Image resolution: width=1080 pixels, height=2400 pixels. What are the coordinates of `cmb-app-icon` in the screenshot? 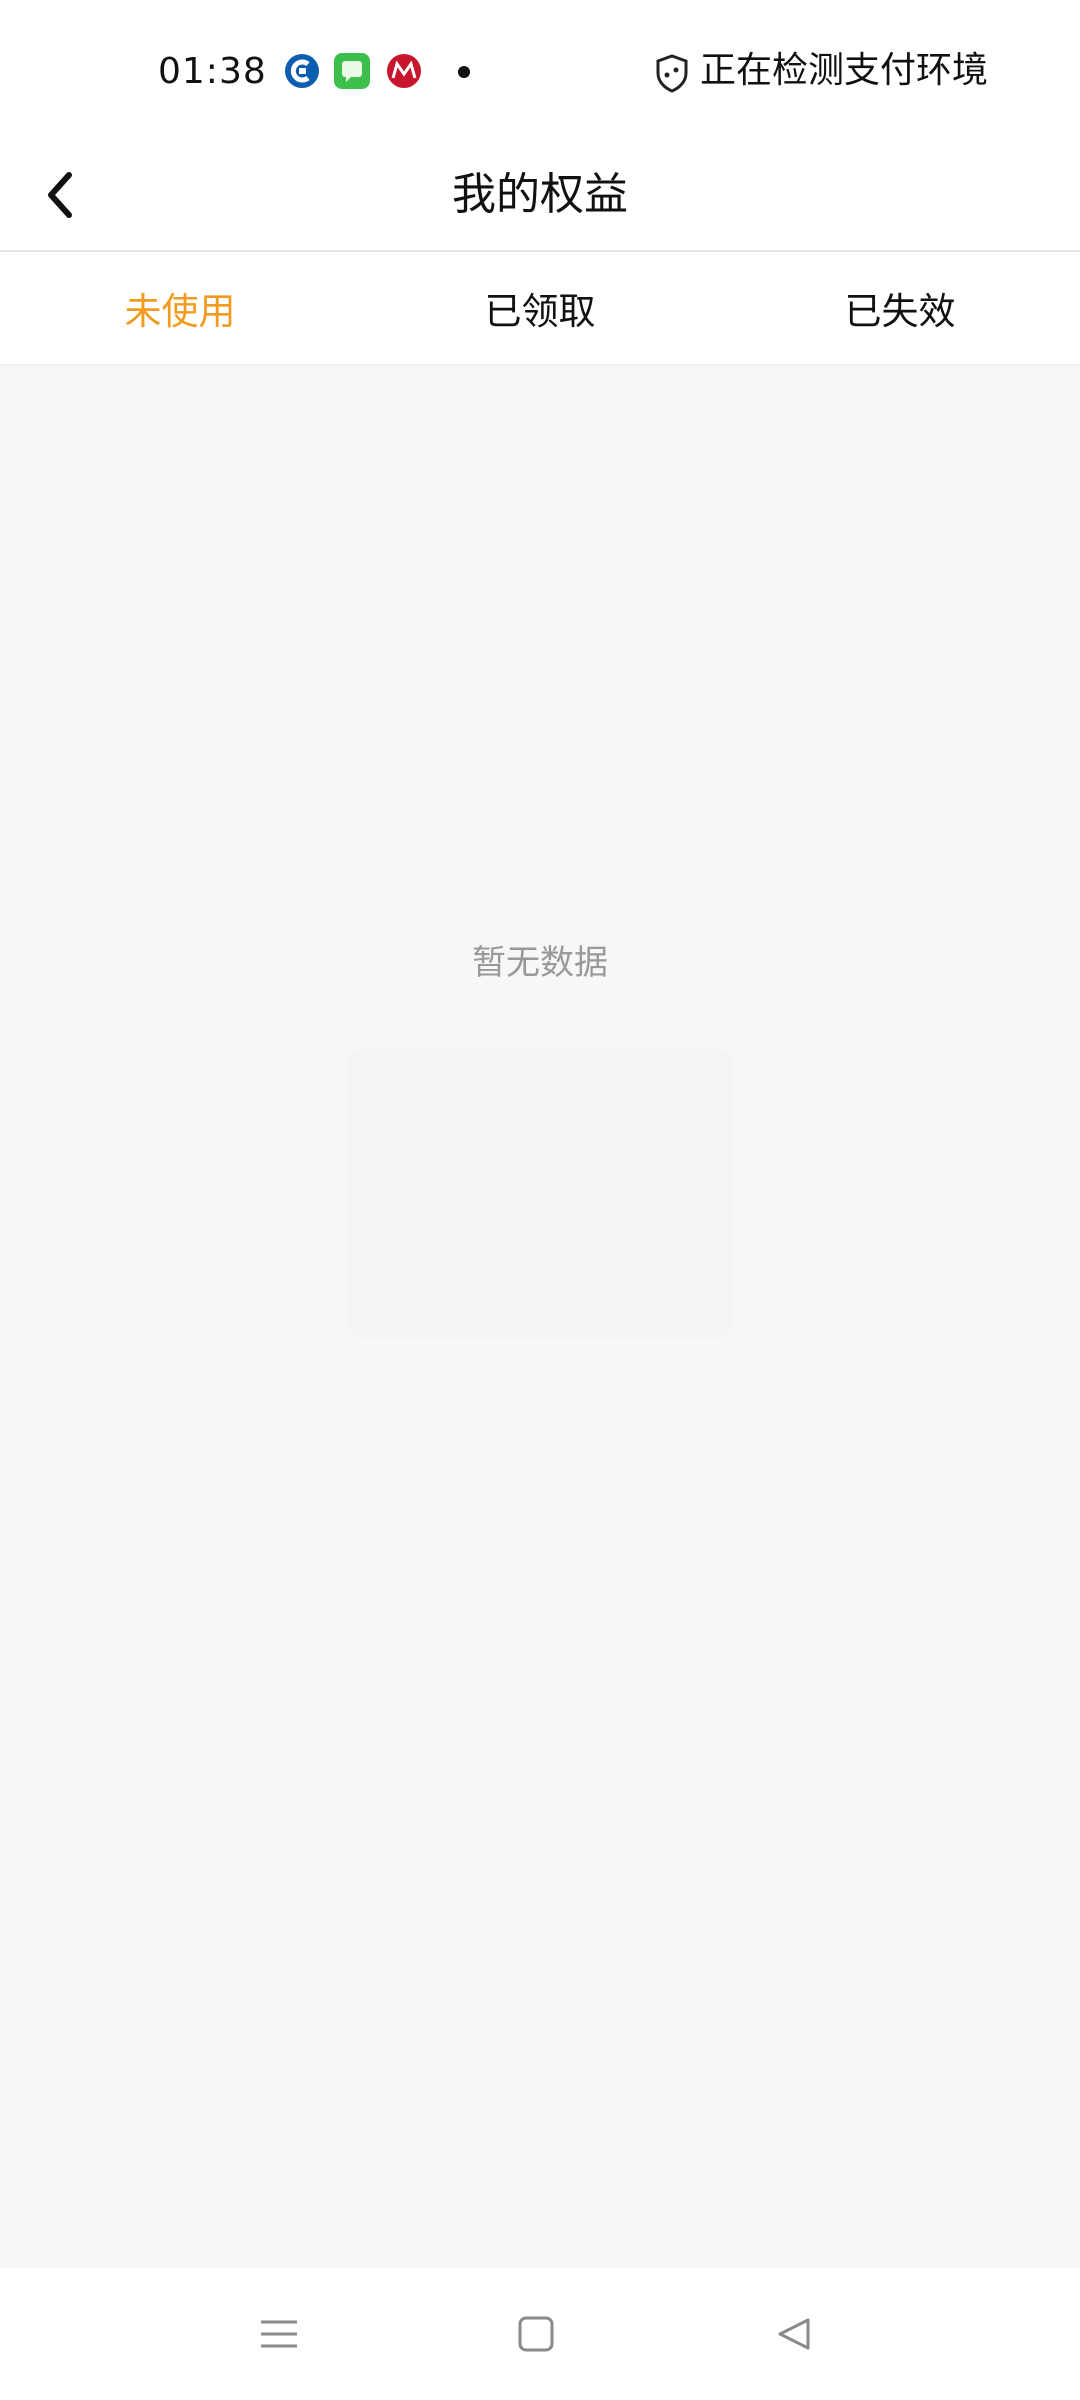 It's located at (404, 71).